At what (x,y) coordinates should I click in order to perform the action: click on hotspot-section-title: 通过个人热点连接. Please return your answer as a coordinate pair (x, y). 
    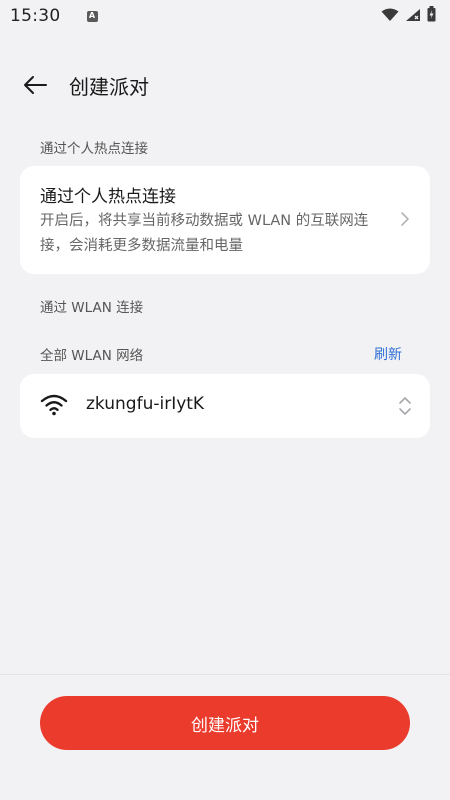
    Looking at the image, I should click on (94, 149).